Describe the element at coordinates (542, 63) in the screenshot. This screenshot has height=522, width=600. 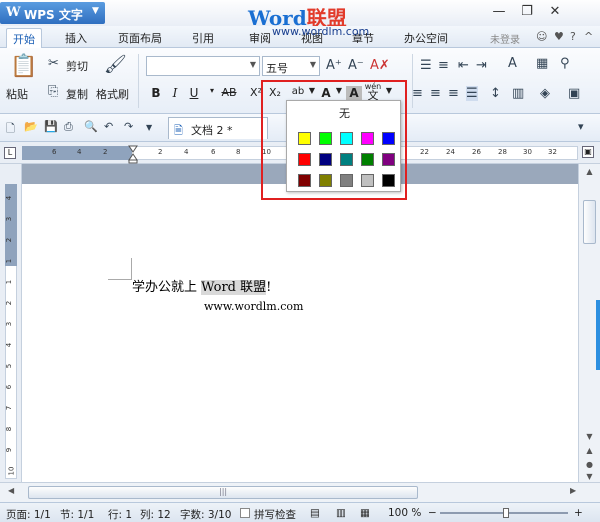
I see `style-gallery-icon: ▦` at that location.